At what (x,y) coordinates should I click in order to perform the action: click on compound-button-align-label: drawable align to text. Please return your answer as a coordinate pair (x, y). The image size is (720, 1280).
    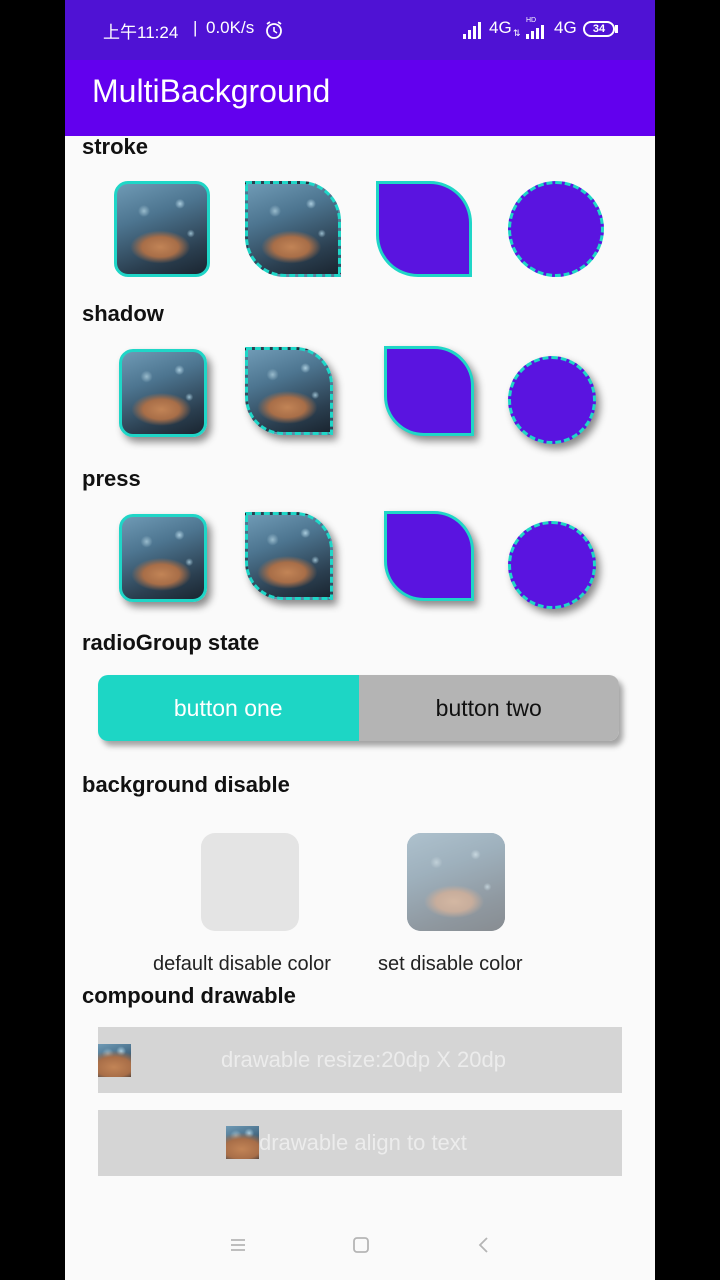
    Looking at the image, I should click on (363, 1142).